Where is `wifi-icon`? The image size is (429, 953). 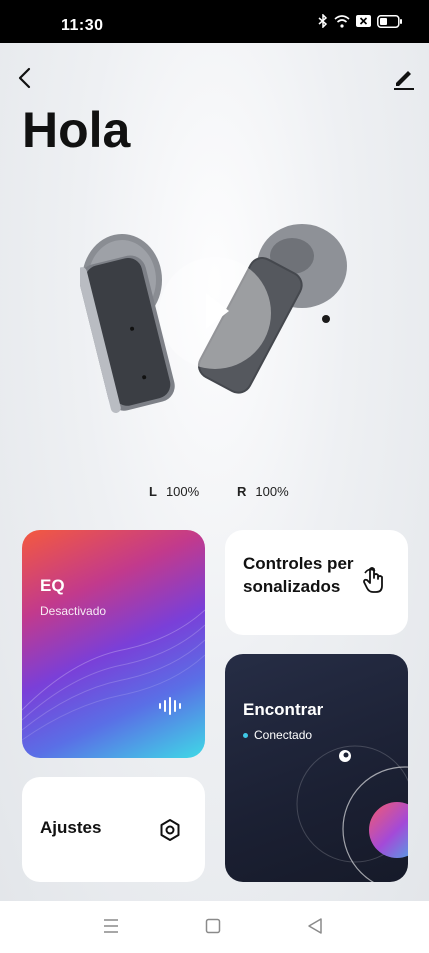 wifi-icon is located at coordinates (342, 21).